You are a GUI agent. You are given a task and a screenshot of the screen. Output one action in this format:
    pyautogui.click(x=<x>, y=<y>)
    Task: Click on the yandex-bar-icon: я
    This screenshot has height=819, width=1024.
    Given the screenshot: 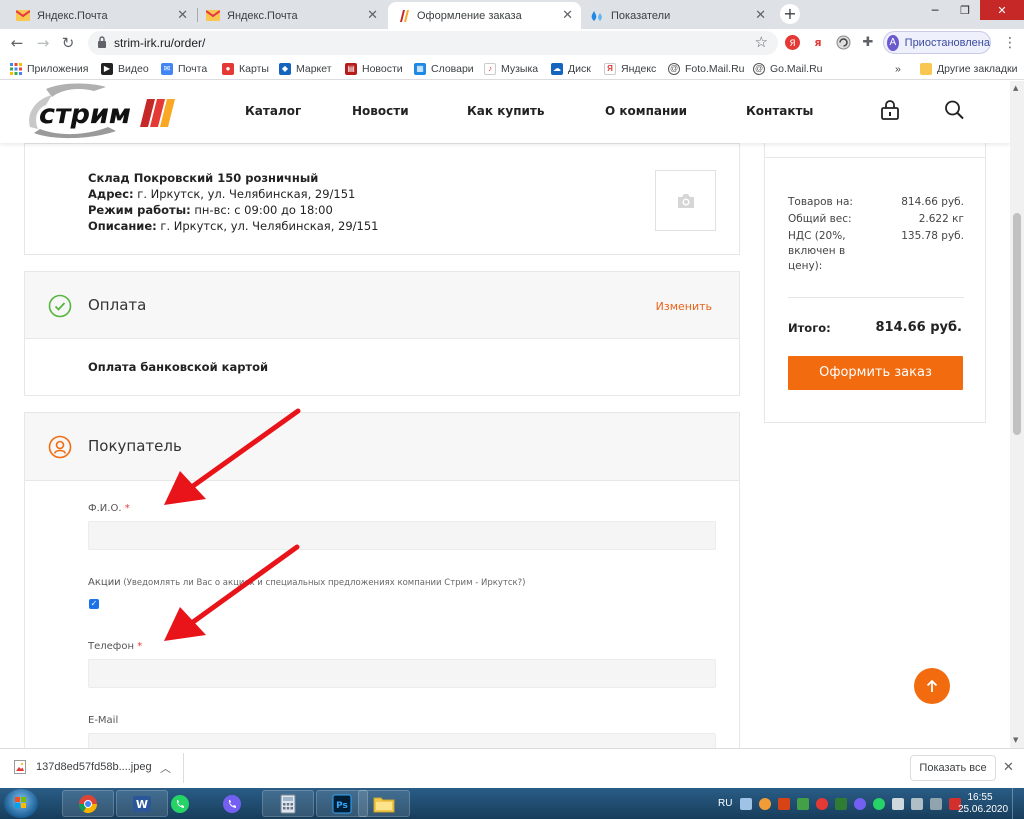 What is the action you would take?
    pyautogui.click(x=818, y=43)
    